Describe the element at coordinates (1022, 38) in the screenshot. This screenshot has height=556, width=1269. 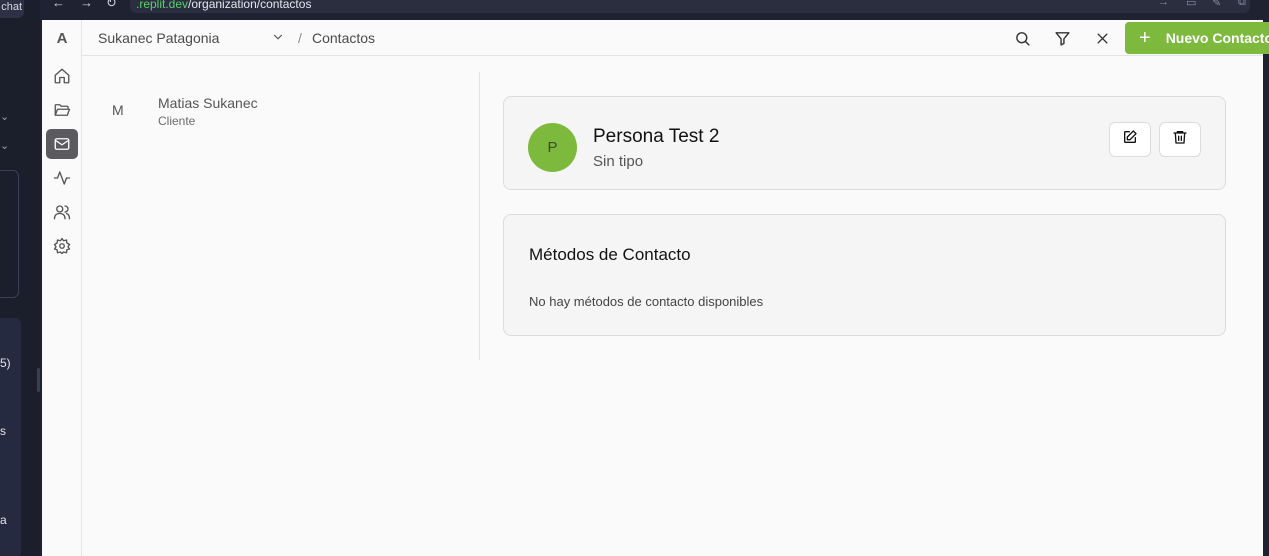
I see `search-icon` at that location.